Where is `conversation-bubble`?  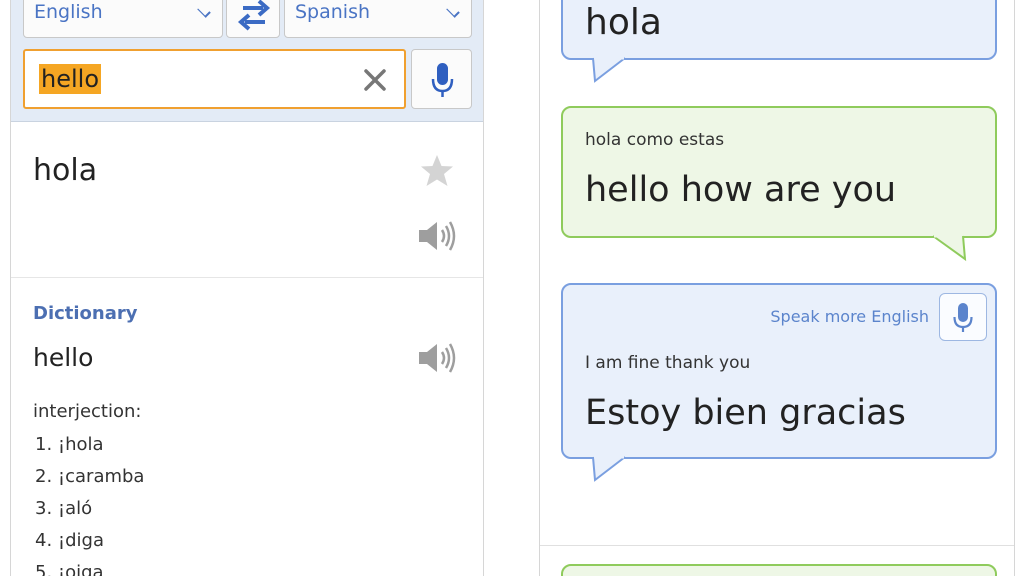
conversation-bubble is located at coordinates (779, 570).